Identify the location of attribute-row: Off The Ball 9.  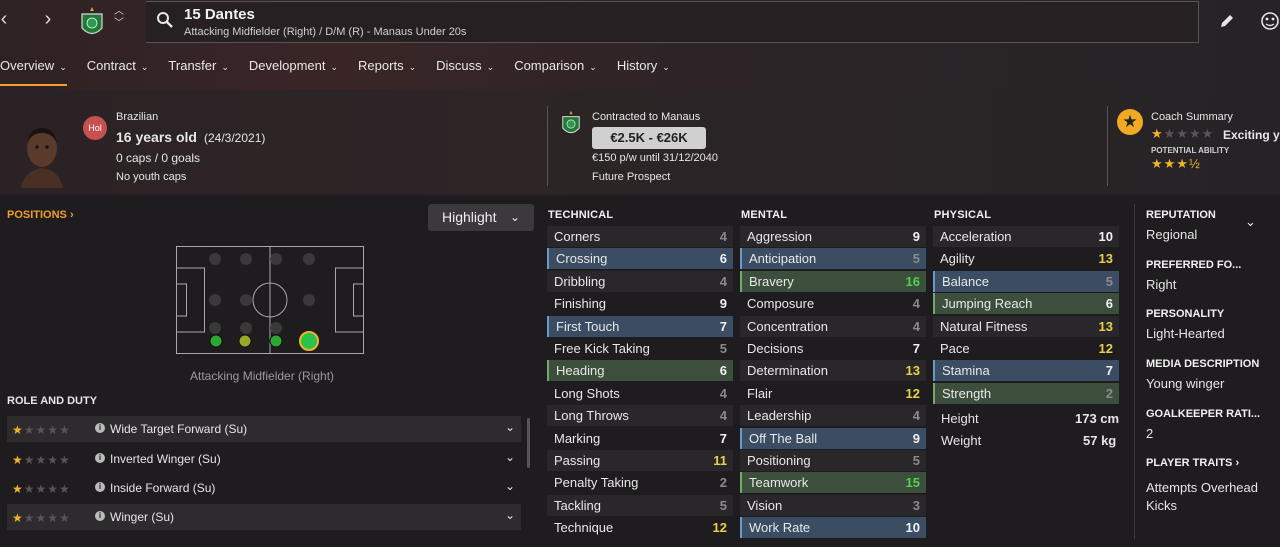
(833, 438).